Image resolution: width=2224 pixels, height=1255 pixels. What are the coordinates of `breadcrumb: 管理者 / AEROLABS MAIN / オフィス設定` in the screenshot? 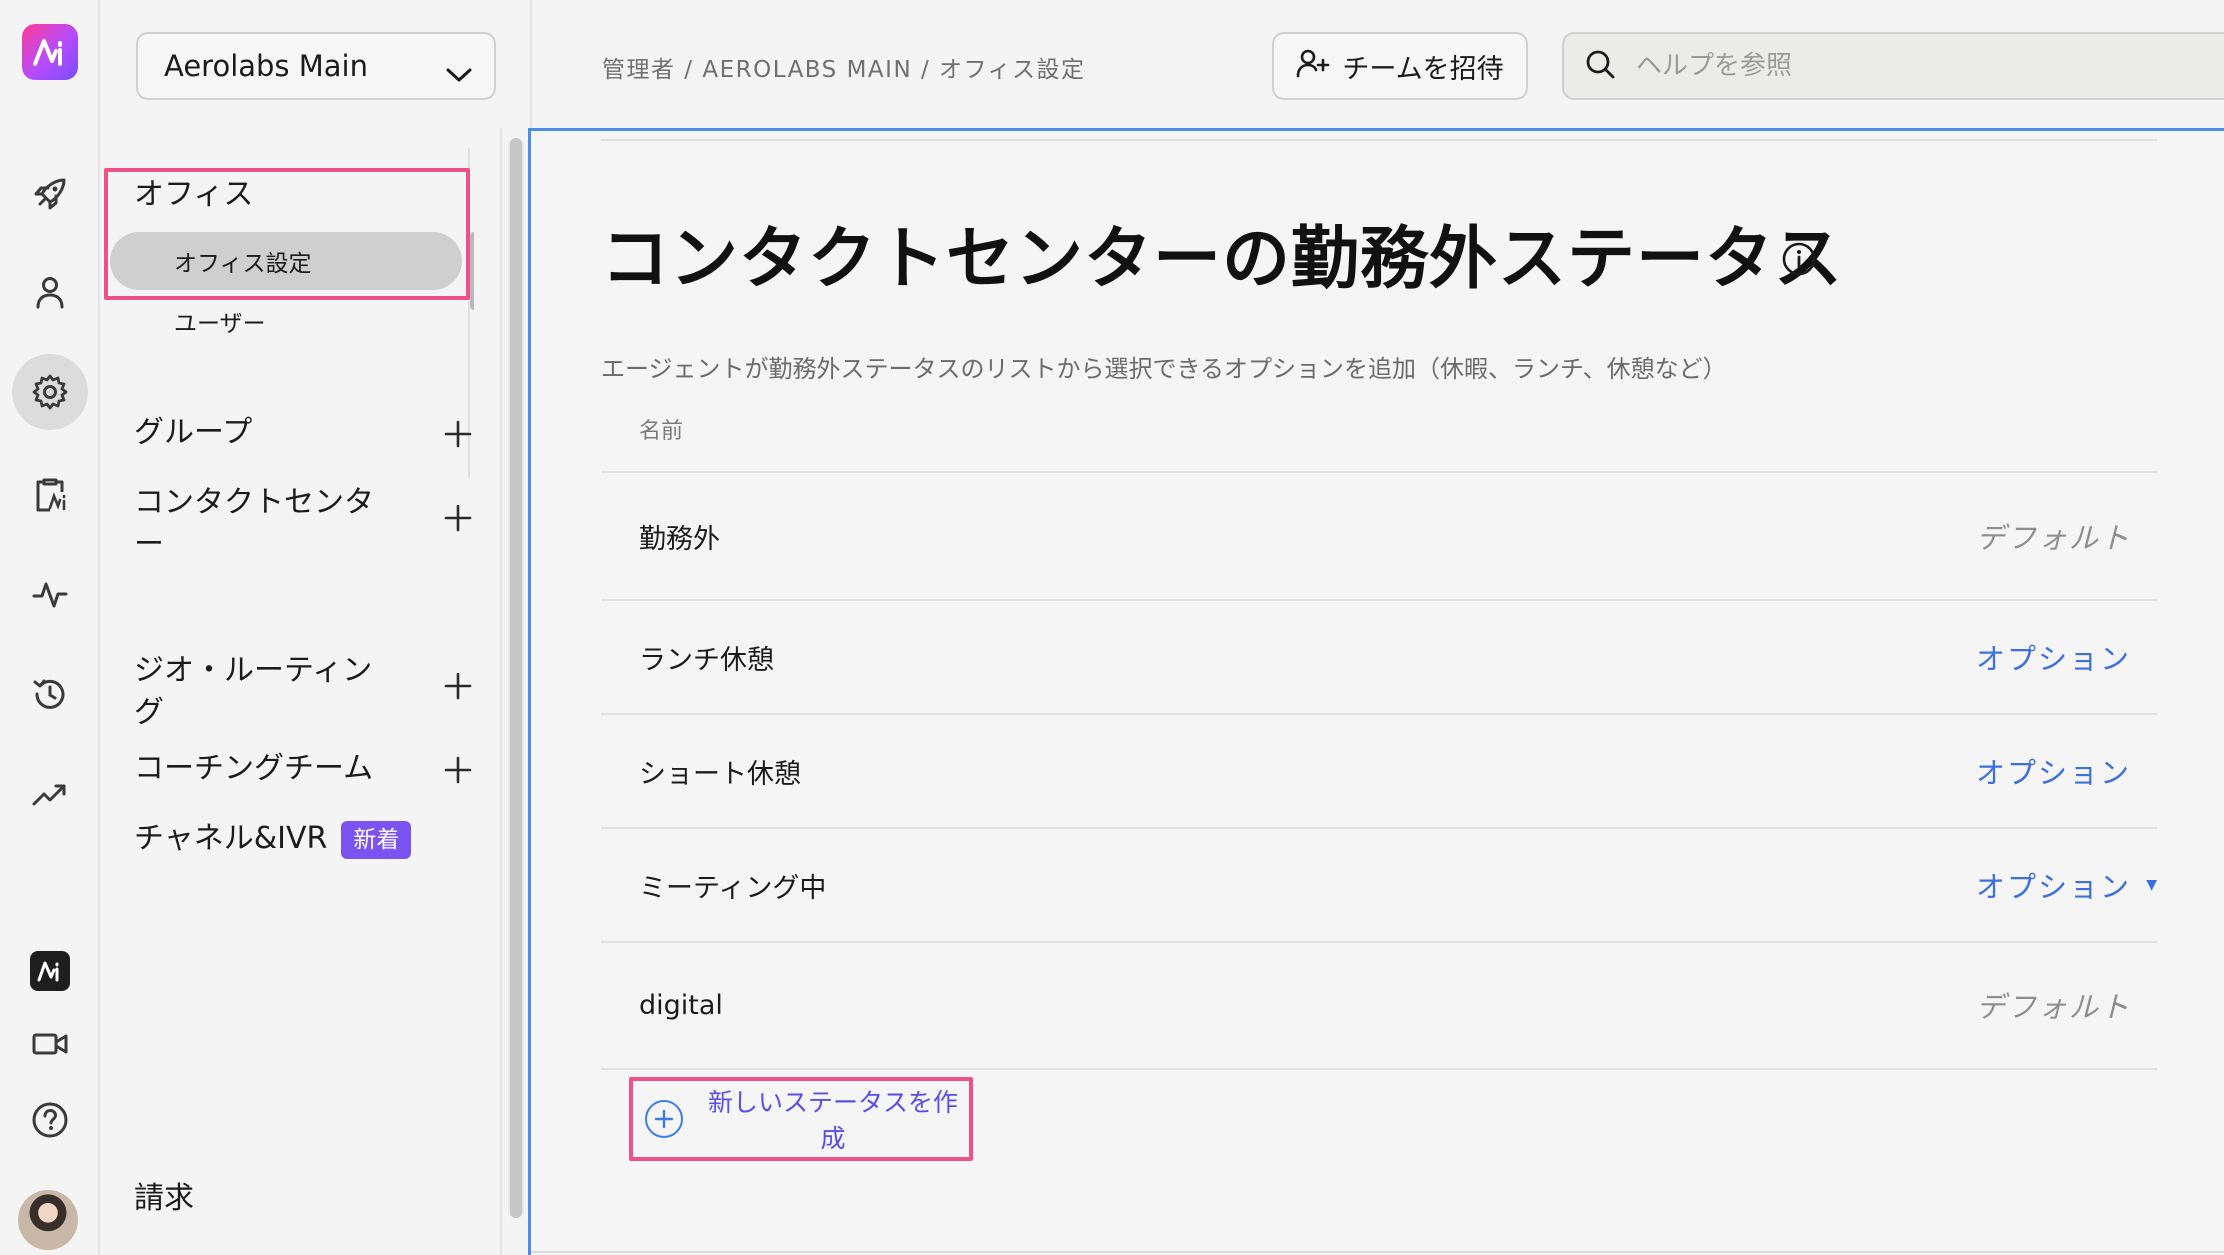 It's located at (844, 70).